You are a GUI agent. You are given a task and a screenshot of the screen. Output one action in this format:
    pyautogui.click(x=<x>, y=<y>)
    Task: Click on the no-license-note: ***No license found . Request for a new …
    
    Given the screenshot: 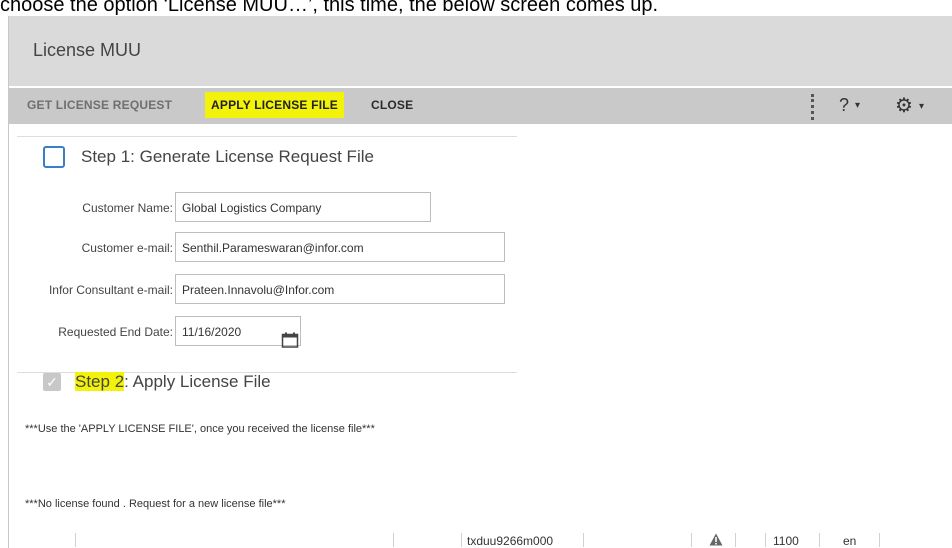 What is the action you would take?
    pyautogui.click(x=155, y=504)
    